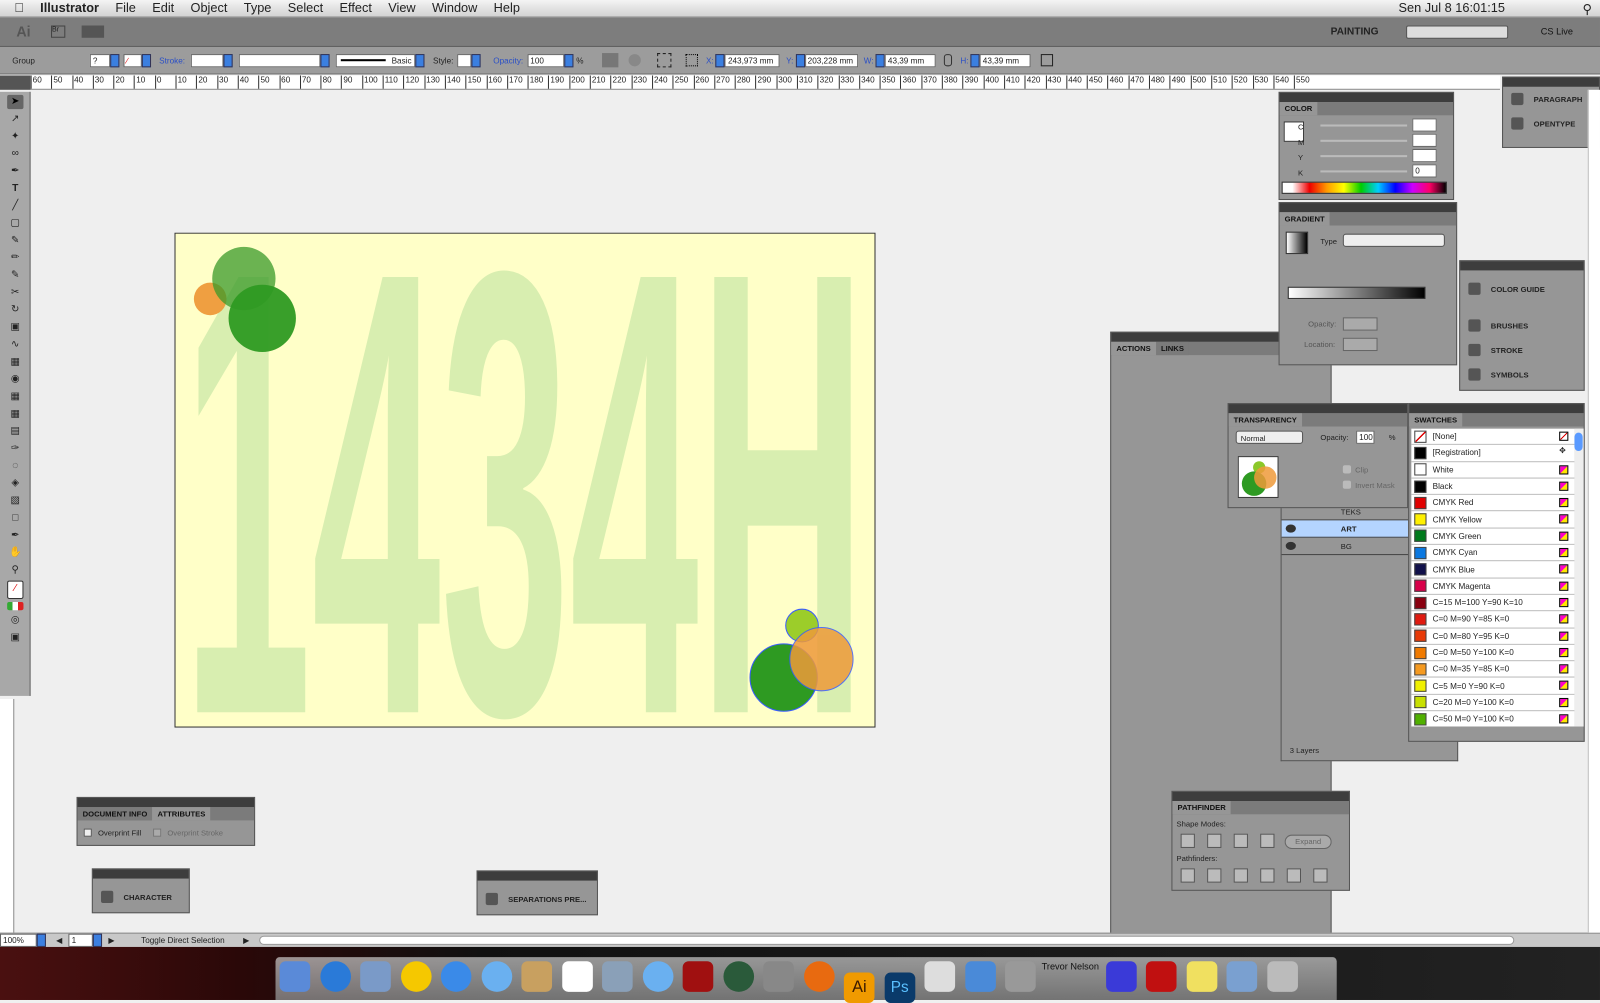 The image size is (1600, 1003). What do you see at coordinates (1493, 437) in the screenshot?
I see `swatch-row: [None]` at bounding box center [1493, 437].